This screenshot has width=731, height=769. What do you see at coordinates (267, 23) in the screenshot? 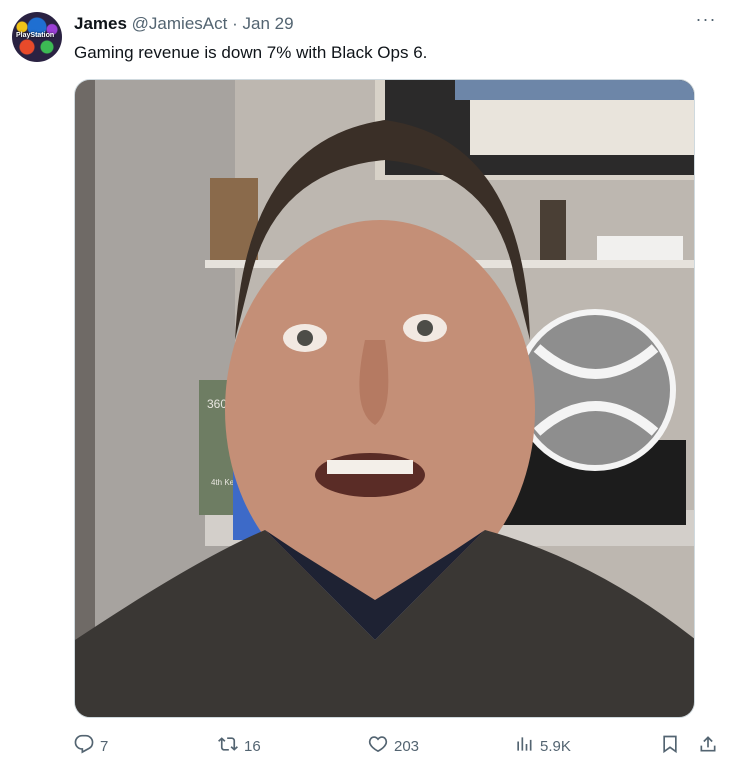
I see `tweet-date: Jan 29` at bounding box center [267, 23].